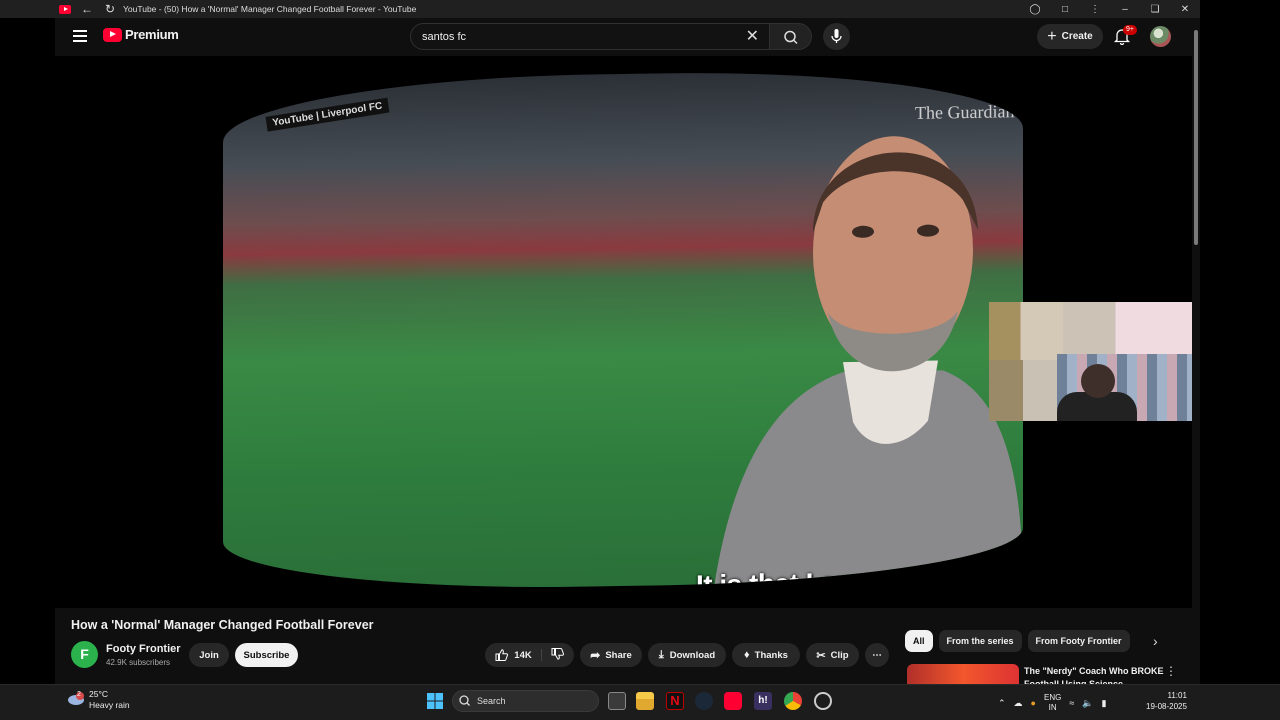 The image size is (1280, 720). I want to click on hamburger-menu-icon, so click(80, 36).